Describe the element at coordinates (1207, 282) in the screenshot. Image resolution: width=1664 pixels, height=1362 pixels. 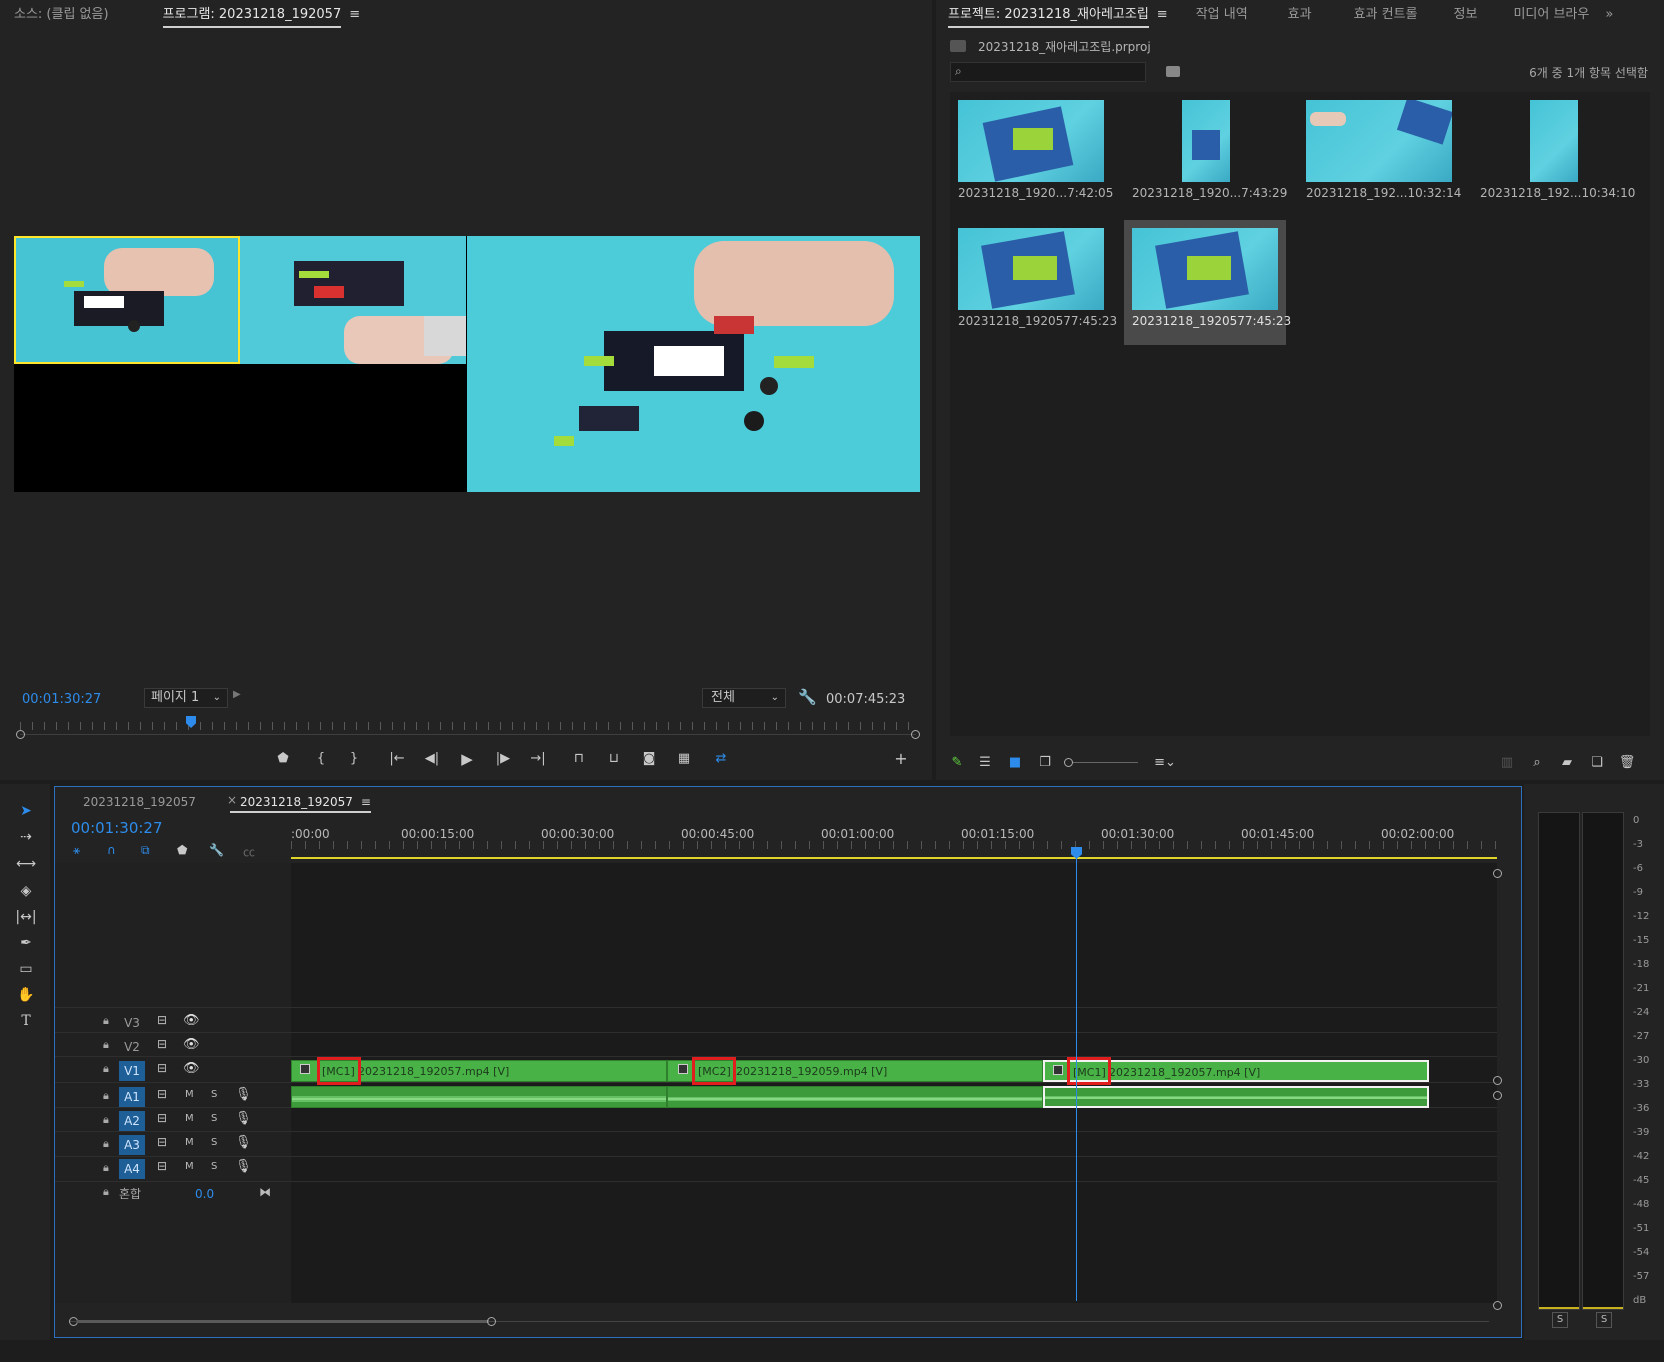
I see `media-item-selected: 20231218_192057 7:45:23` at that location.